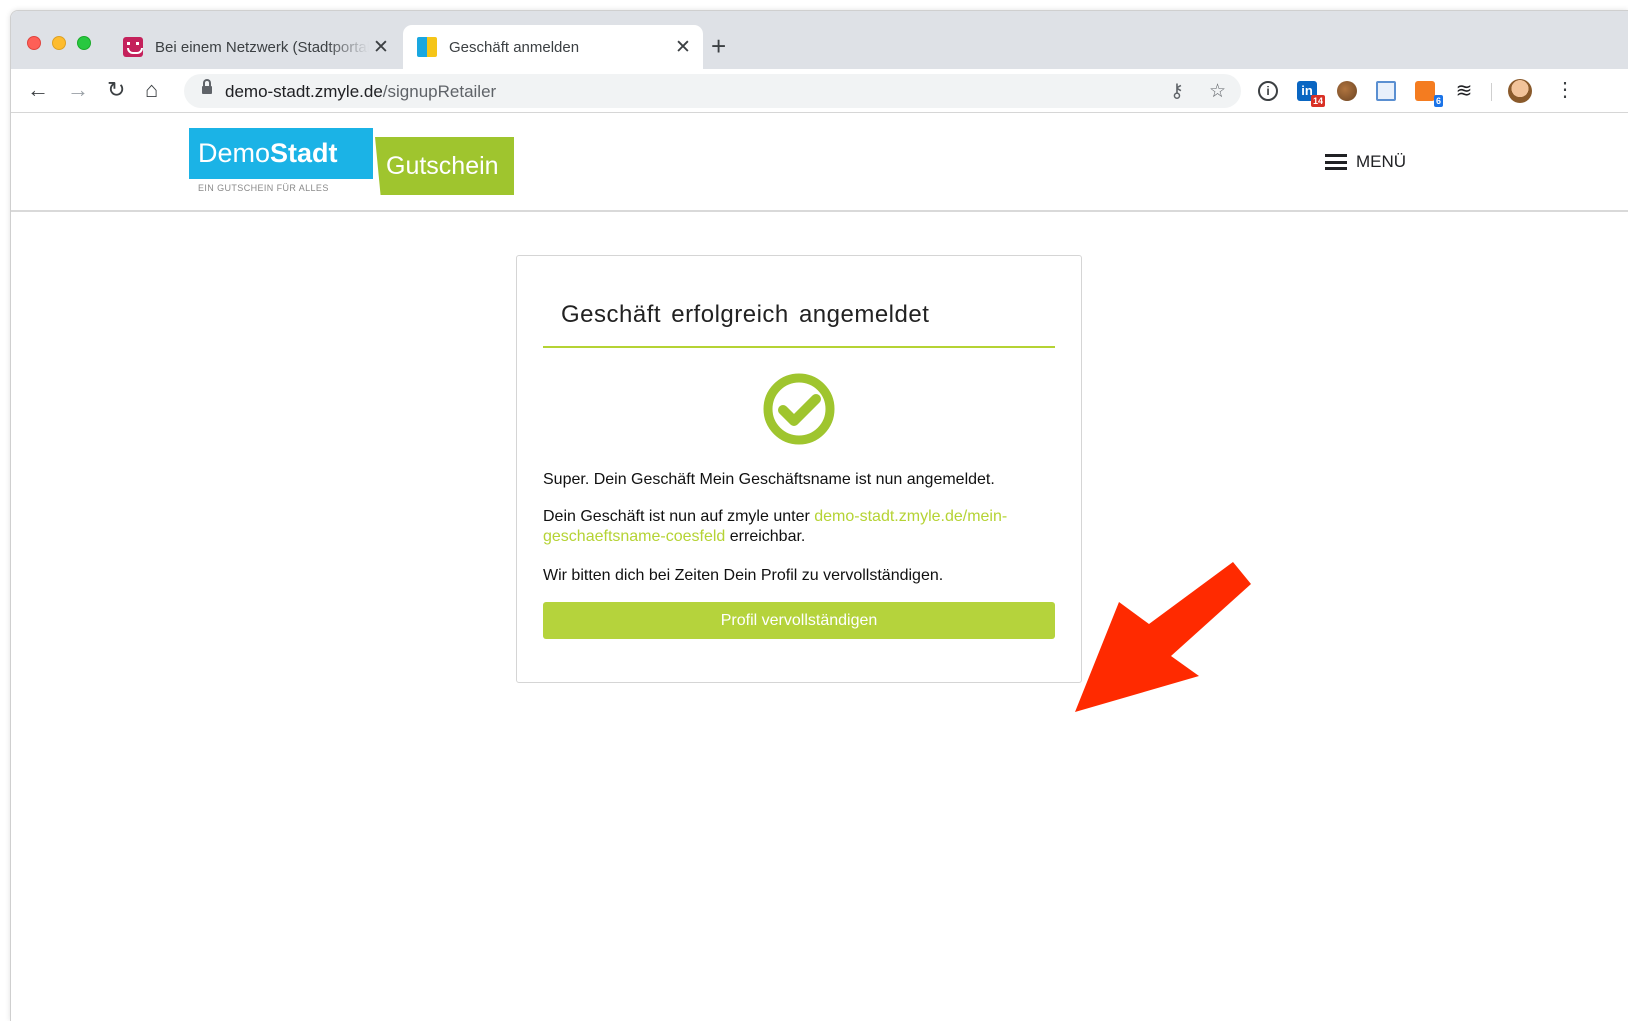  I want to click on hub-icon: 6, so click(1429, 94).